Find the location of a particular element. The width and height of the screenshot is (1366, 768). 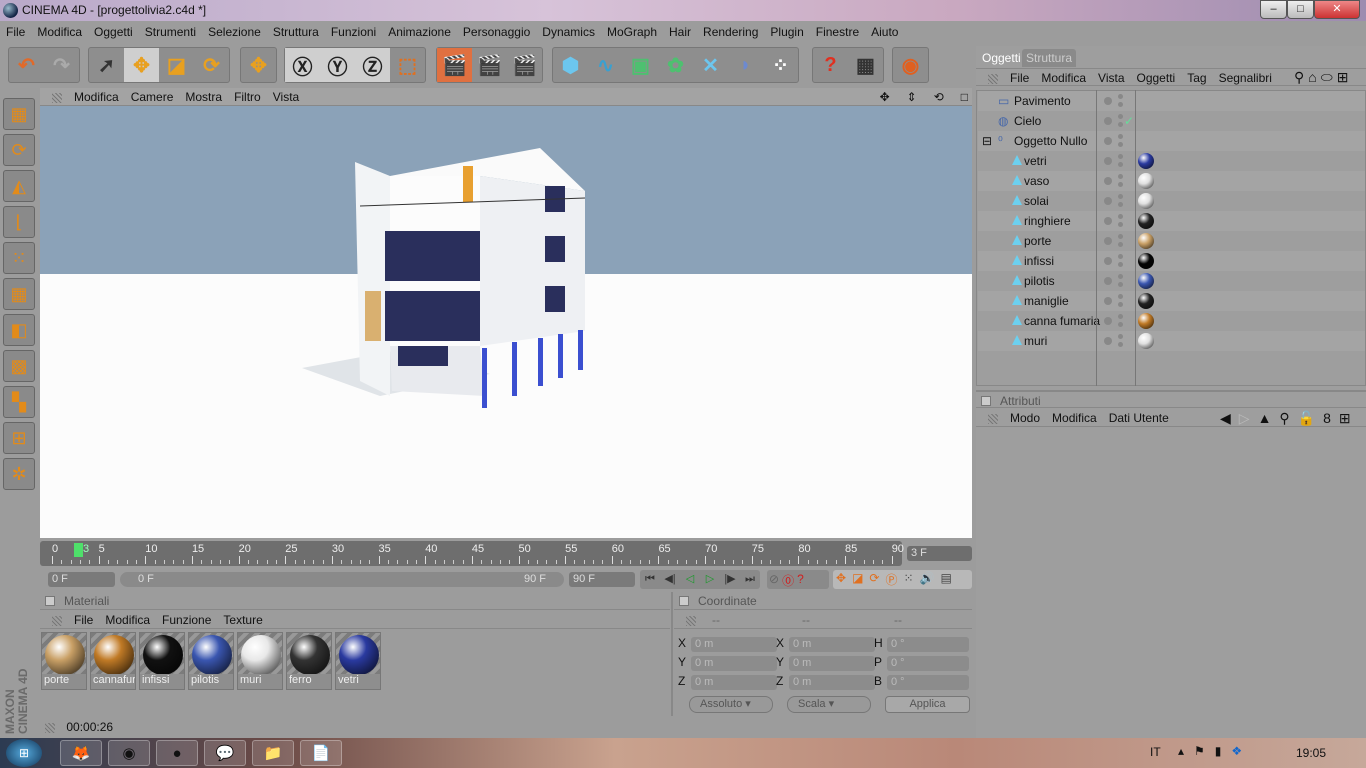

layout-button: ▦ is located at coordinates (19, 114).